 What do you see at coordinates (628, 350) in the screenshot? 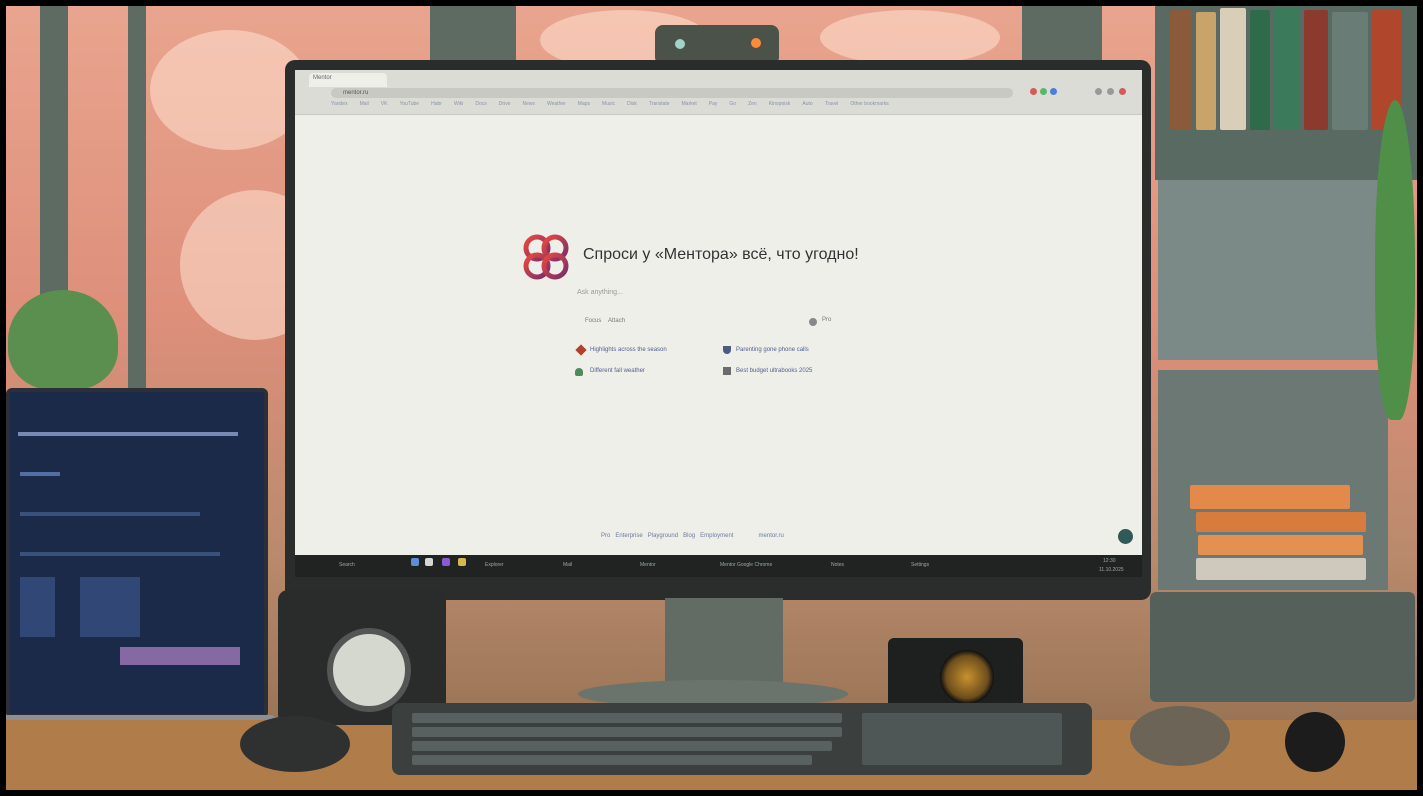
I see `suggestion-item: Highlights across the season` at bounding box center [628, 350].